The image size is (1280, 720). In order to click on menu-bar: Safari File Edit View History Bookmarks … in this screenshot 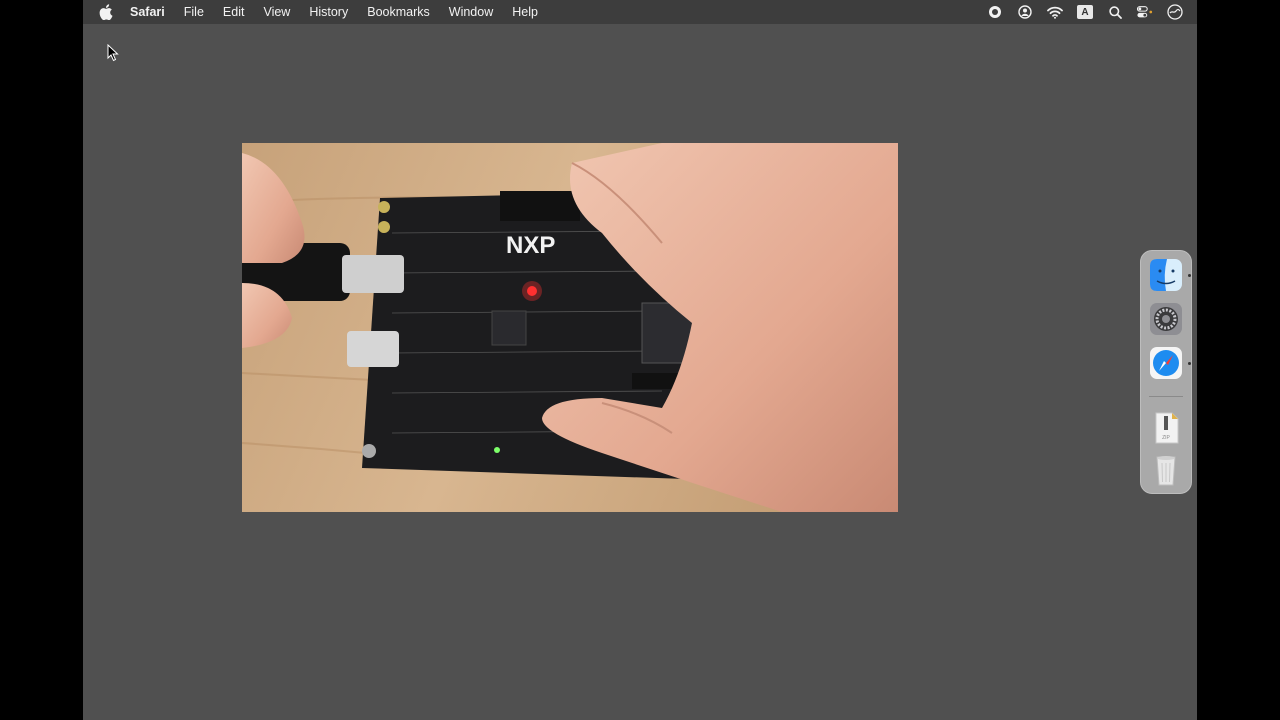, I will do `click(640, 12)`.